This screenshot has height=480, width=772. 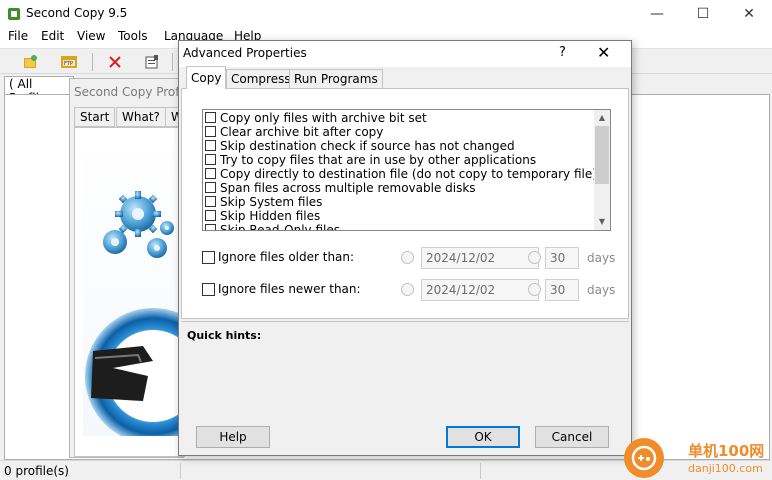 What do you see at coordinates (245, 53) in the screenshot?
I see `dialog-title: Advanced Properties` at bounding box center [245, 53].